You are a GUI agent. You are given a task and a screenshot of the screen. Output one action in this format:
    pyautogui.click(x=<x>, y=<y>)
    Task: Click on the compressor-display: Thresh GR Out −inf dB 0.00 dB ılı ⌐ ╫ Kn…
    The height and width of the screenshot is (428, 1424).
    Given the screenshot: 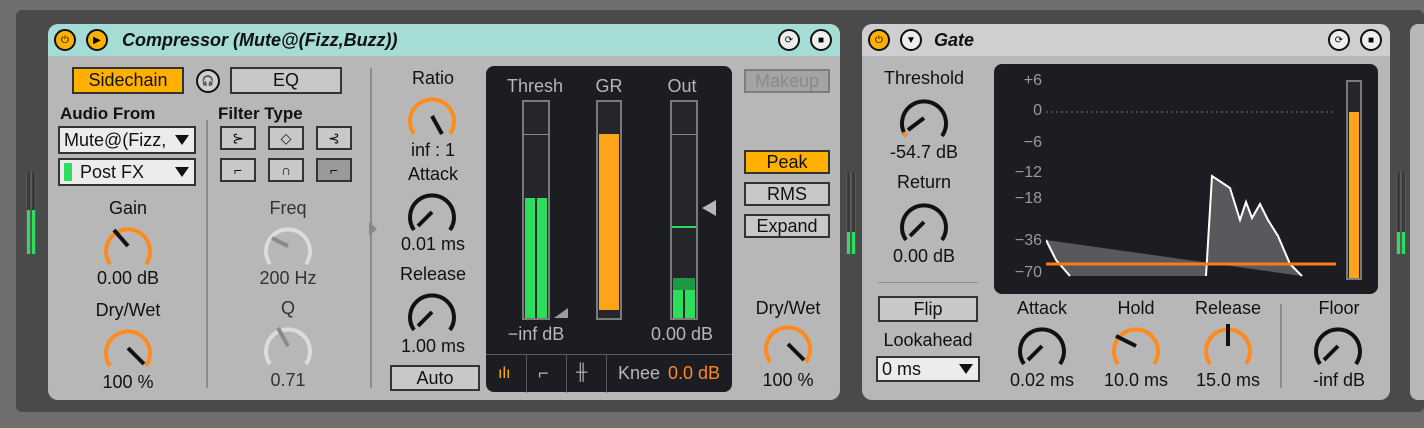 What is the action you would take?
    pyautogui.click(x=609, y=229)
    